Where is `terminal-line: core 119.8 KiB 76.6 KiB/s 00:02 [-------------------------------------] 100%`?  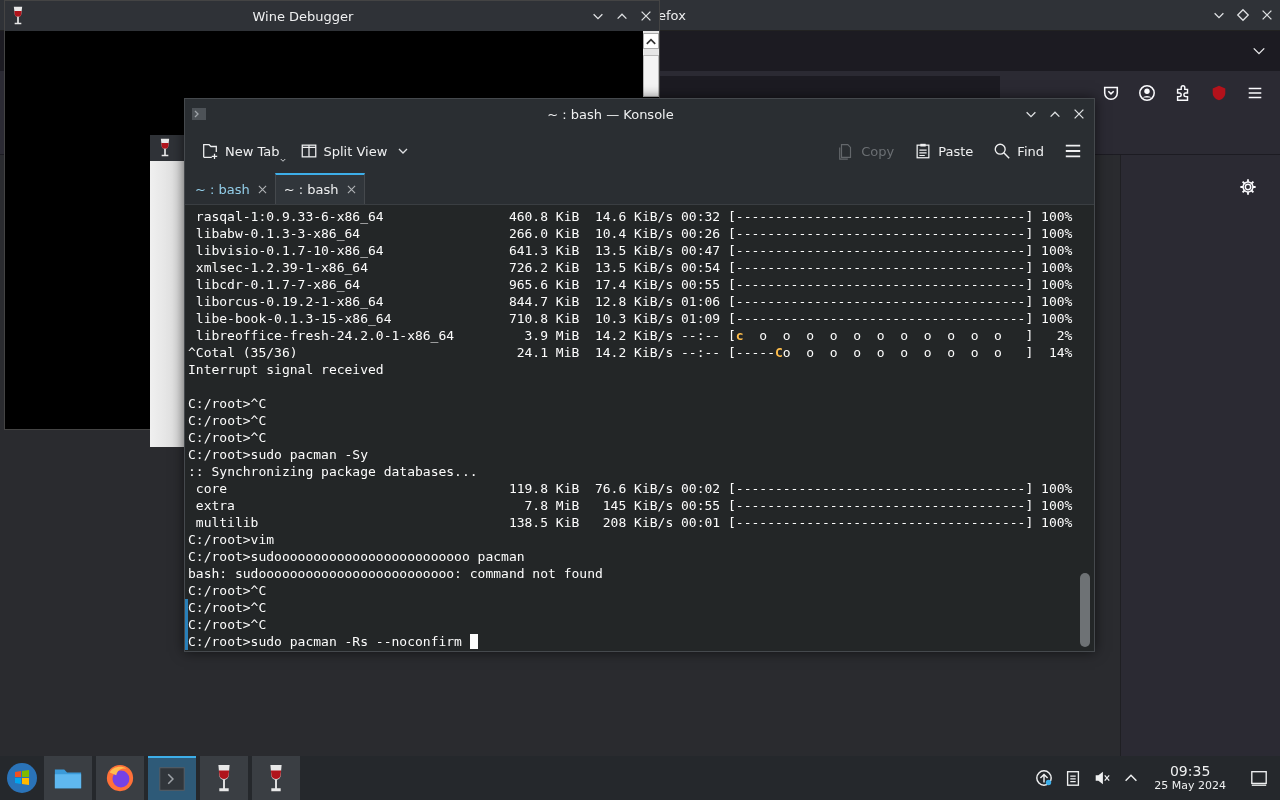
terminal-line: core 119.8 KiB 76.6 KiB/s 00:02 [-------------------------------------] 100% is located at coordinates (633, 488).